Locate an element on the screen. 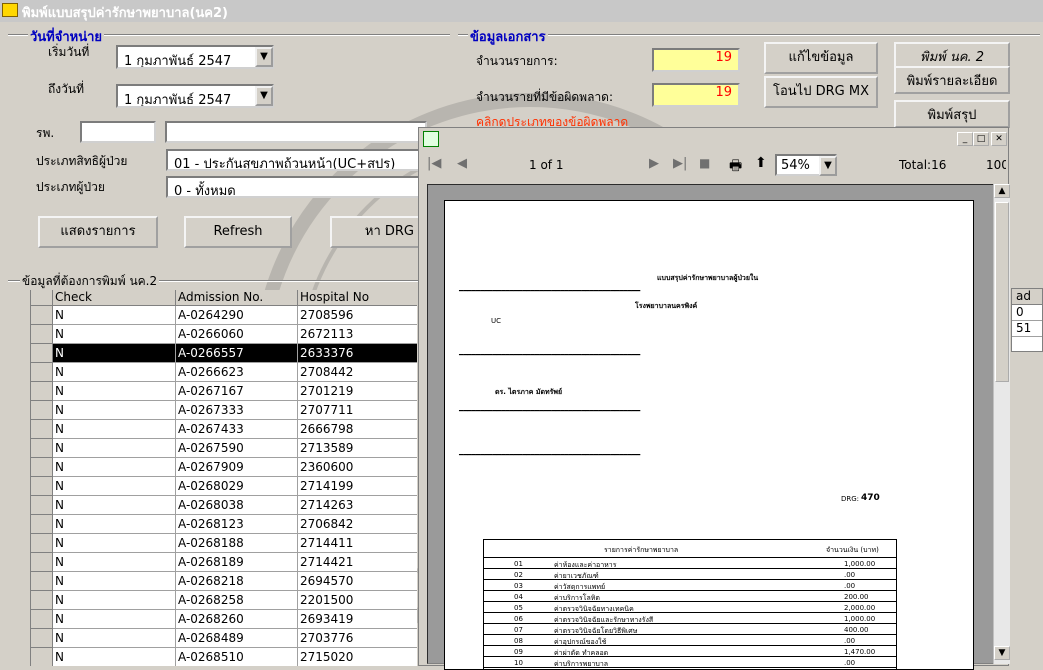  last-page-icon: ▶| is located at coordinates (680, 163).